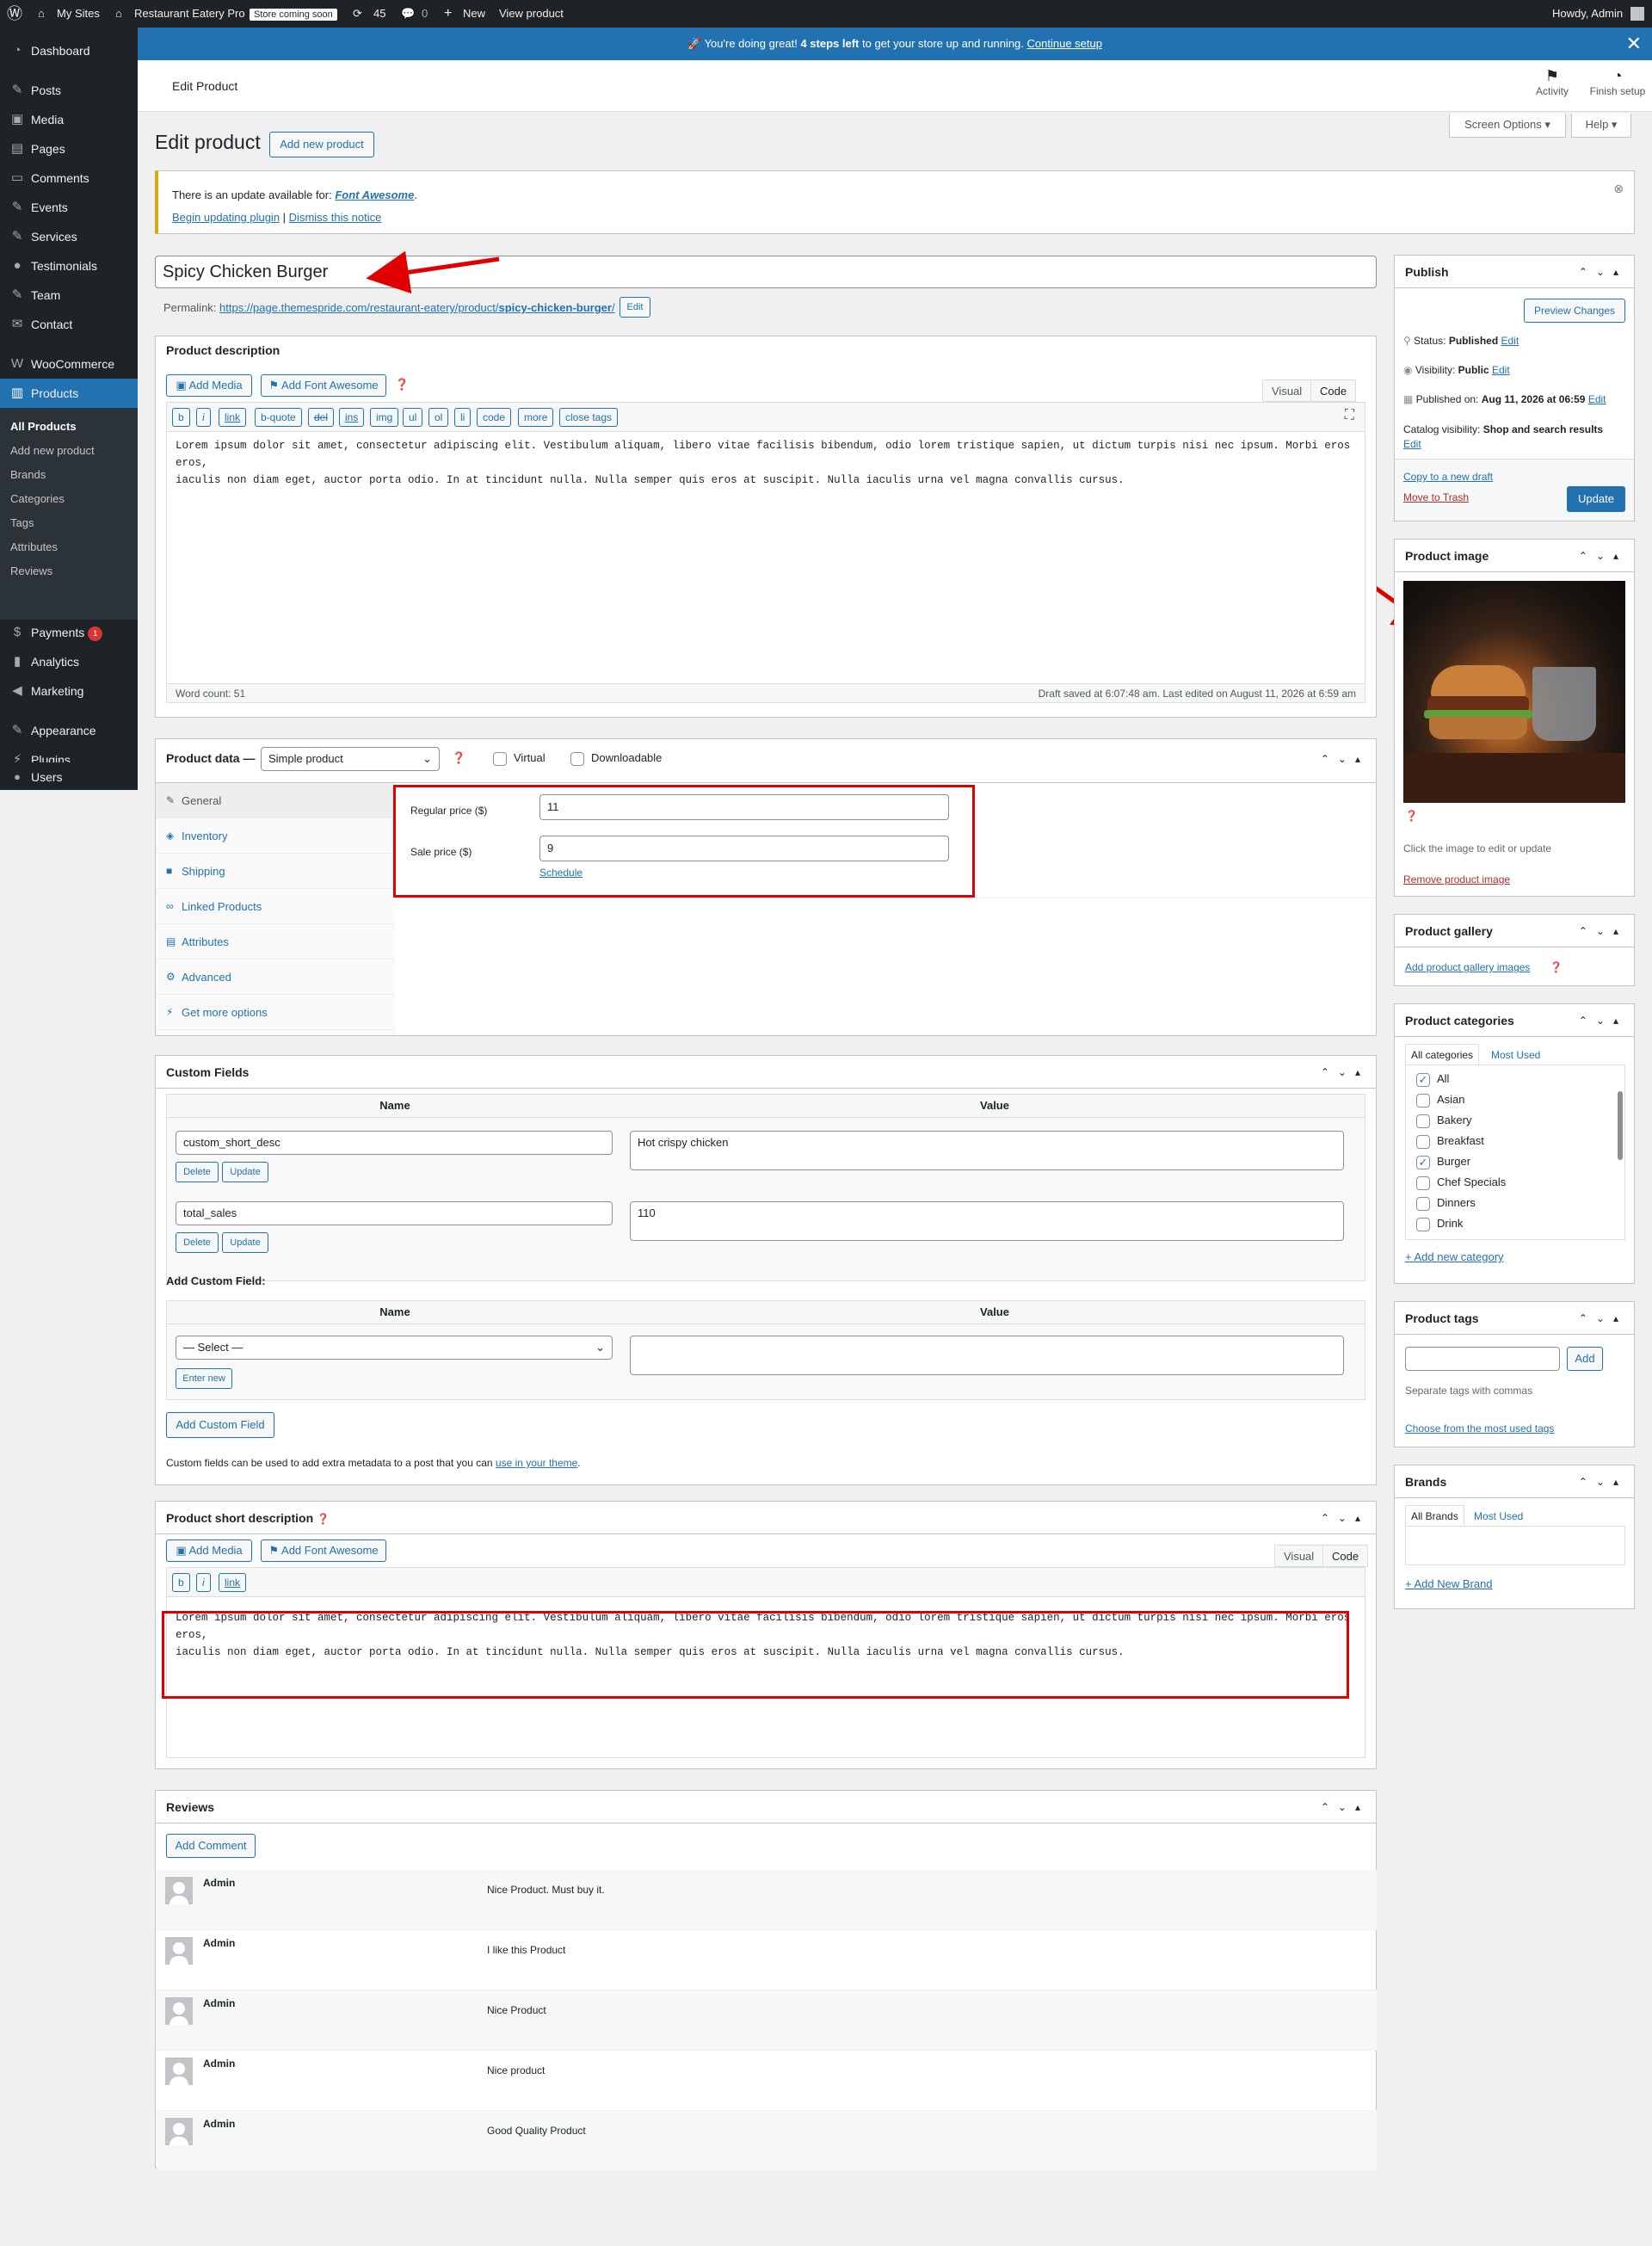 The height and width of the screenshot is (2246, 1652). I want to click on use-in-theme-link: use in your theme, so click(536, 1463).